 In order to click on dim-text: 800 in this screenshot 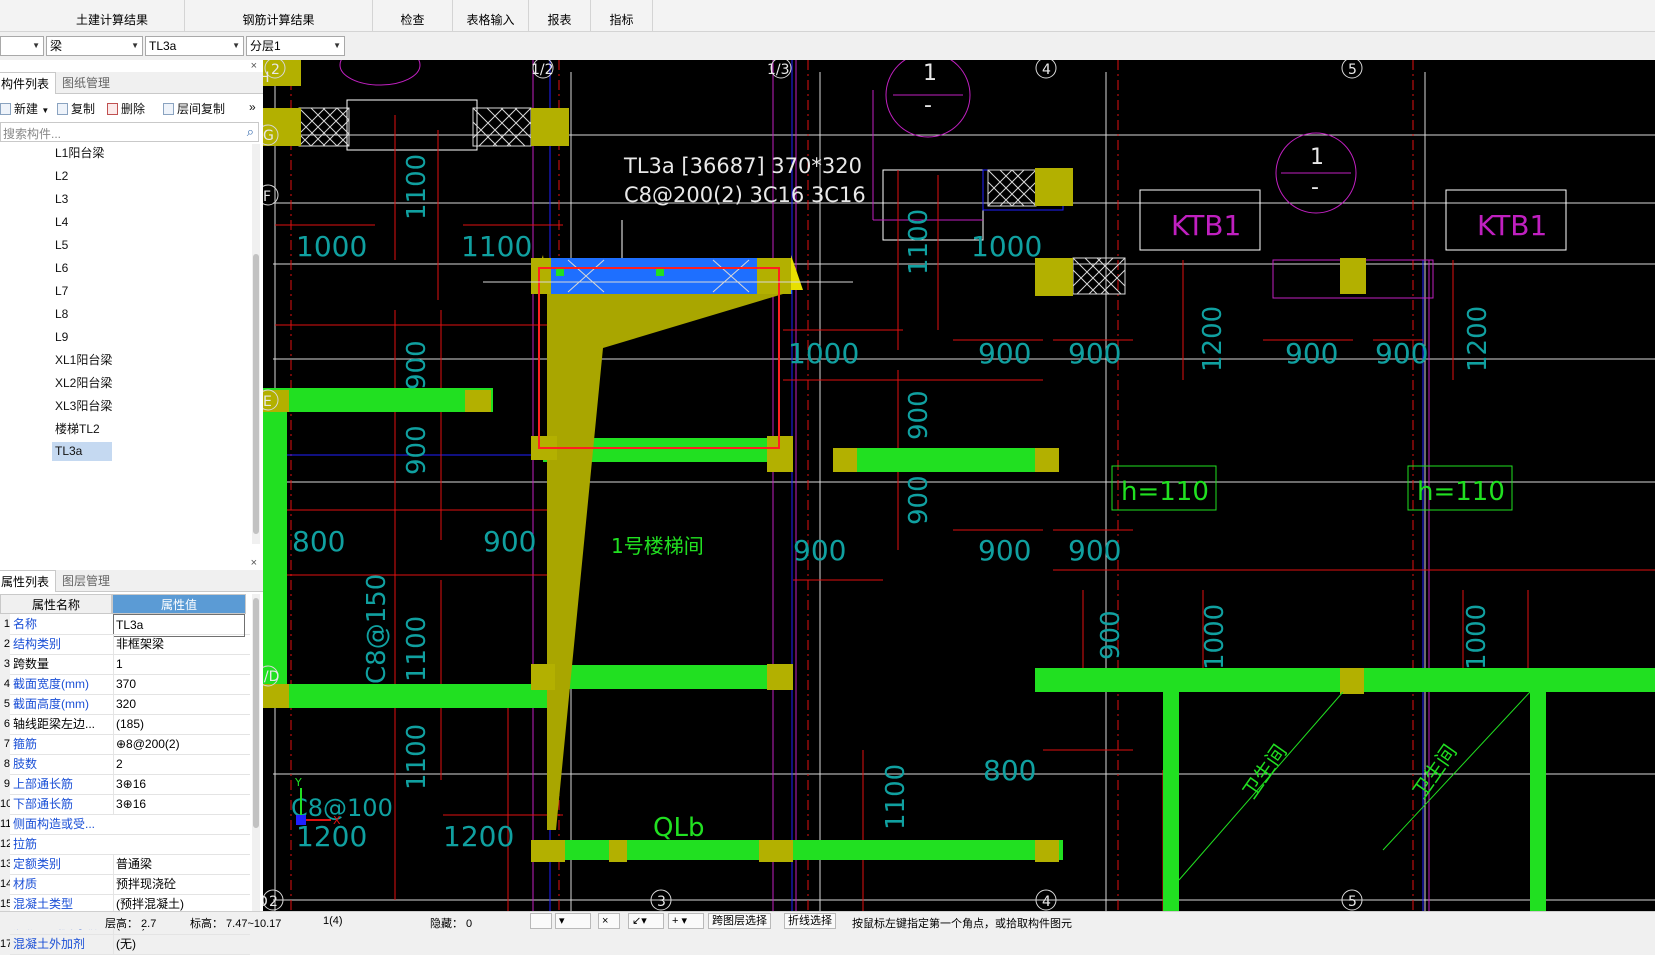, I will do `click(1009, 770)`.